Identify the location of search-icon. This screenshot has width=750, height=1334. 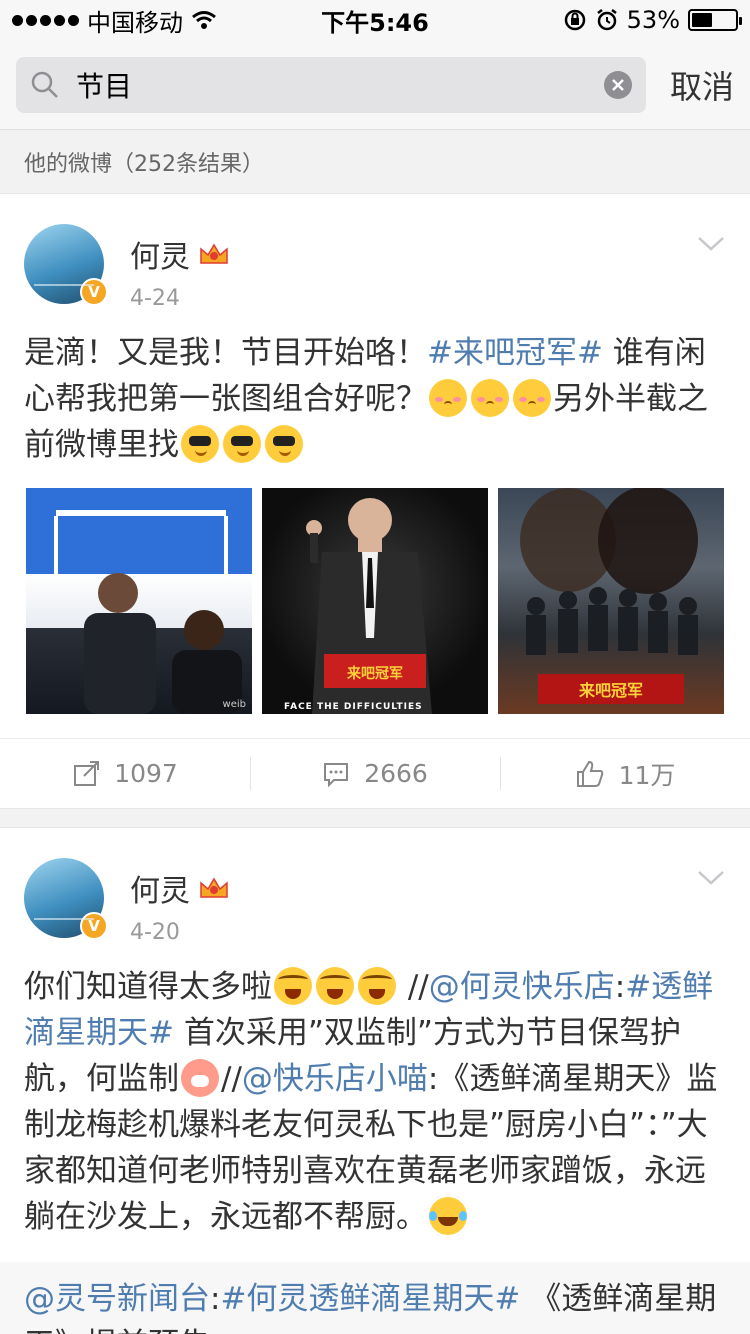
(44, 84).